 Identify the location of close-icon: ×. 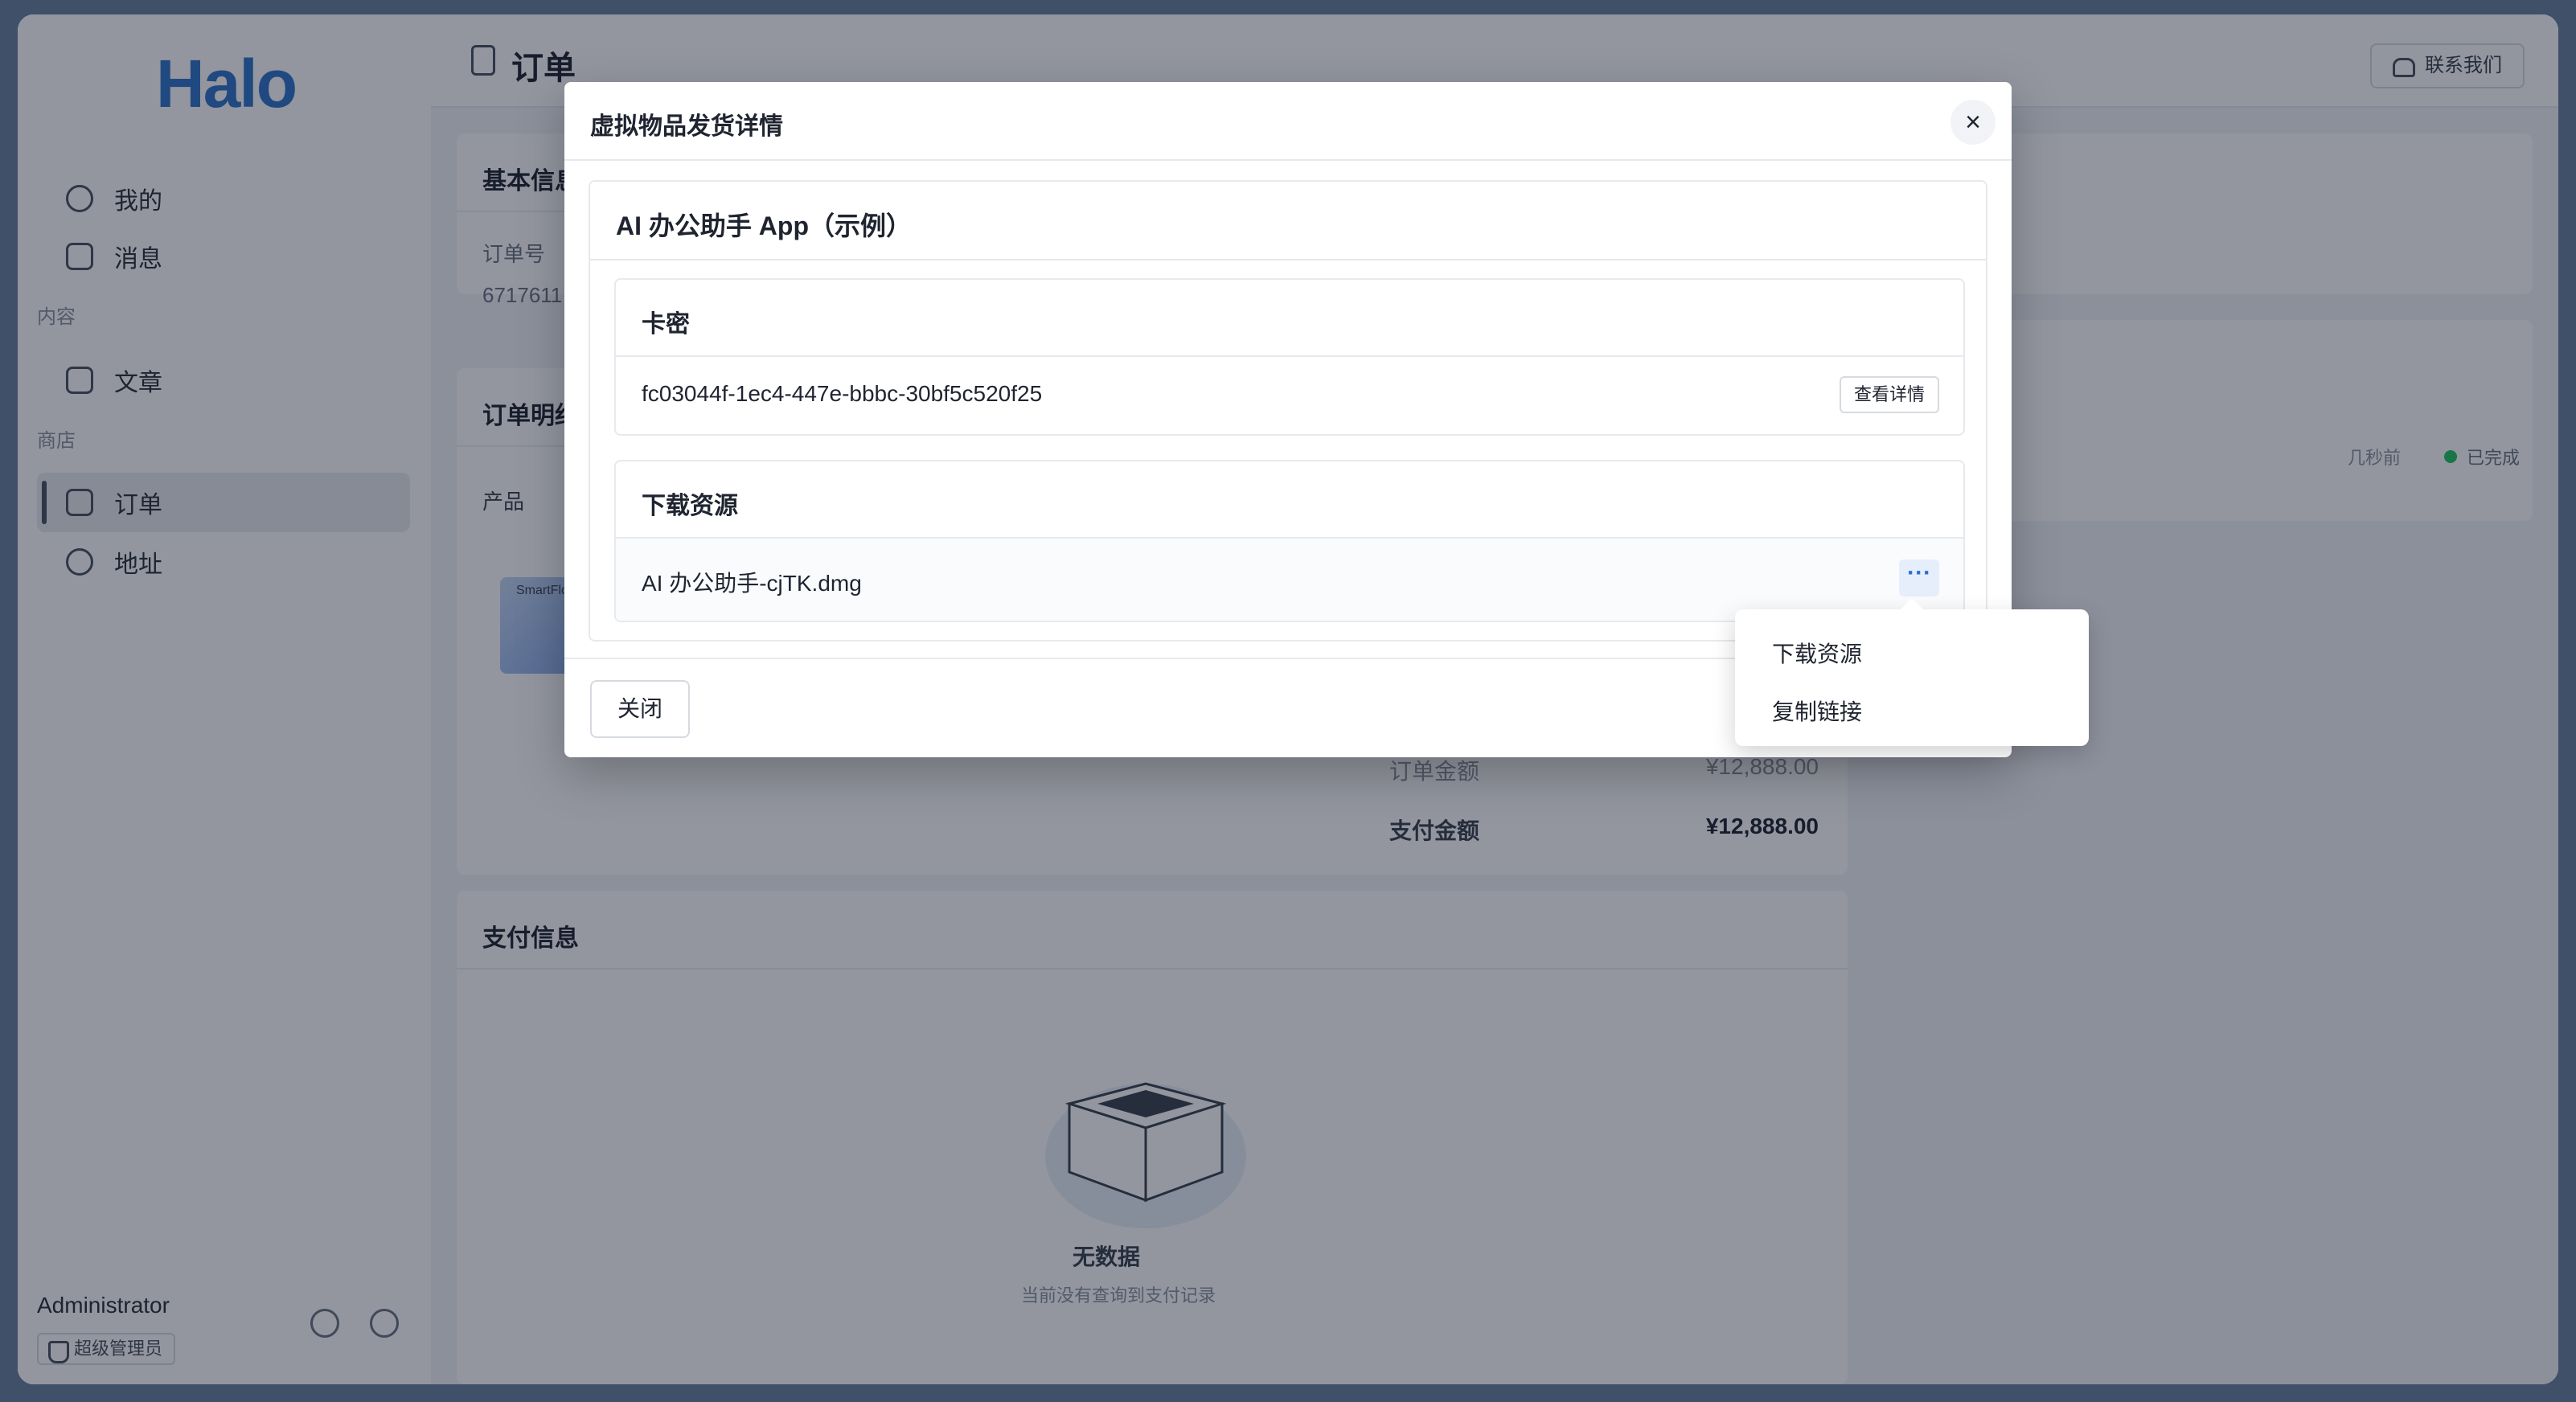
(1973, 122).